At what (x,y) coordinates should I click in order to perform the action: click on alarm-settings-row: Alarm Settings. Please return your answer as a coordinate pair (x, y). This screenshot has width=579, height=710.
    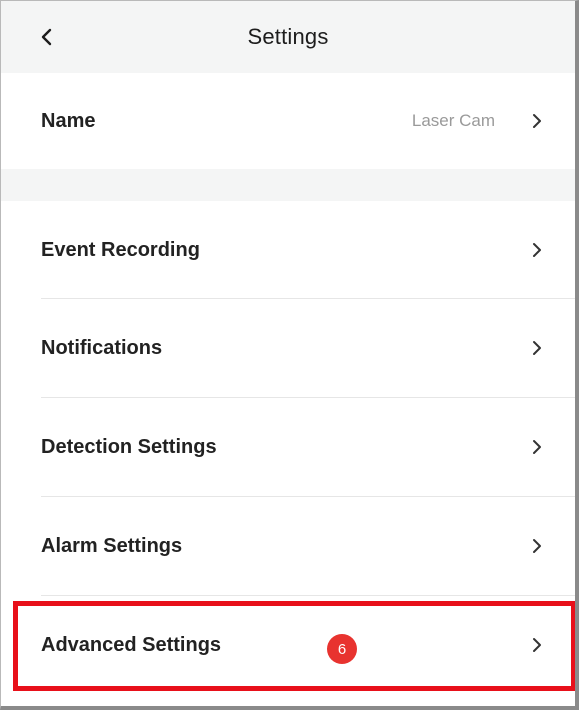
    Looking at the image, I should click on (288, 546).